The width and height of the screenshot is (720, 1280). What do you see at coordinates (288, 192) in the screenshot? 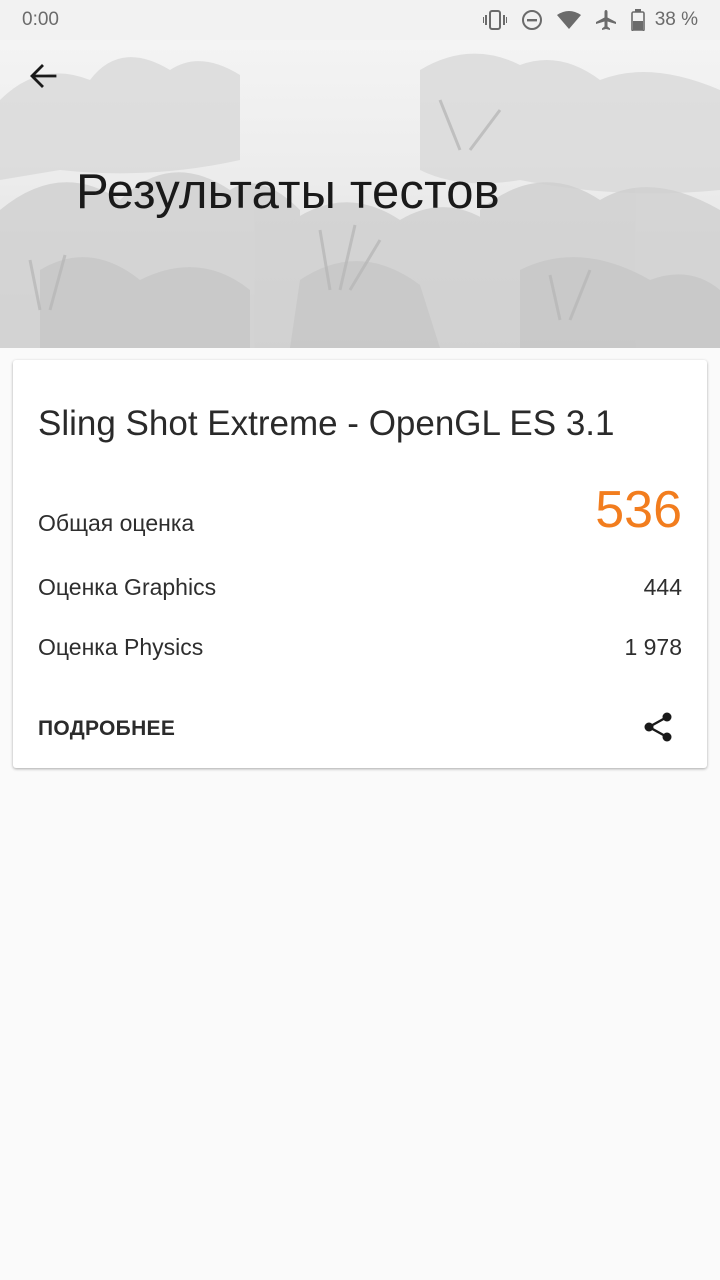
I see `page-title: Результаты тестов` at bounding box center [288, 192].